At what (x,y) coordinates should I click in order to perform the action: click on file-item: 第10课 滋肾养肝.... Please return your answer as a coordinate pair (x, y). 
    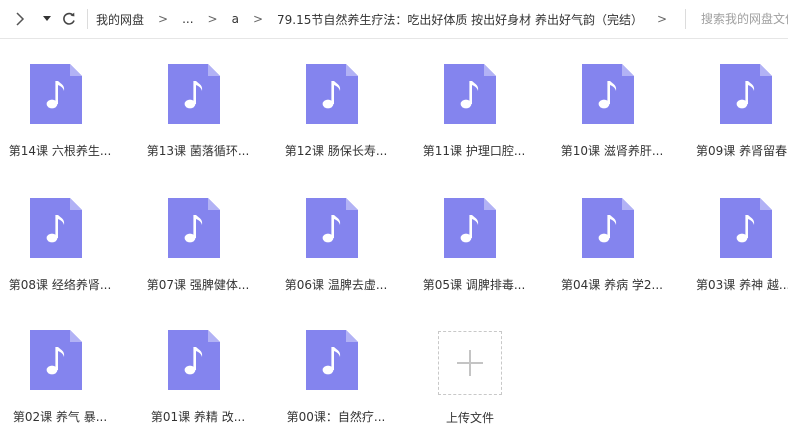
    Looking at the image, I should click on (612, 98).